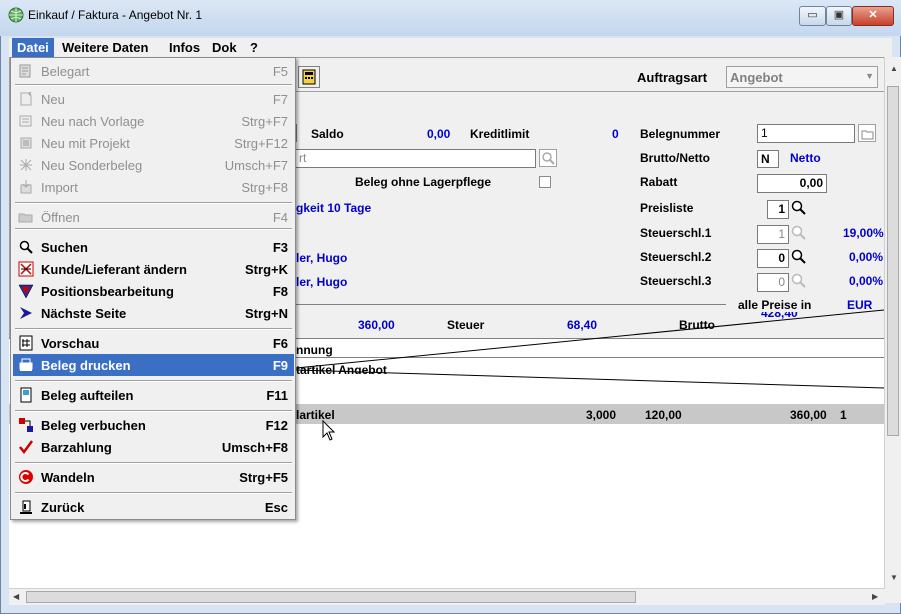  What do you see at coordinates (280, 99) in the screenshot?
I see `menu-item-shortcut: F7` at bounding box center [280, 99].